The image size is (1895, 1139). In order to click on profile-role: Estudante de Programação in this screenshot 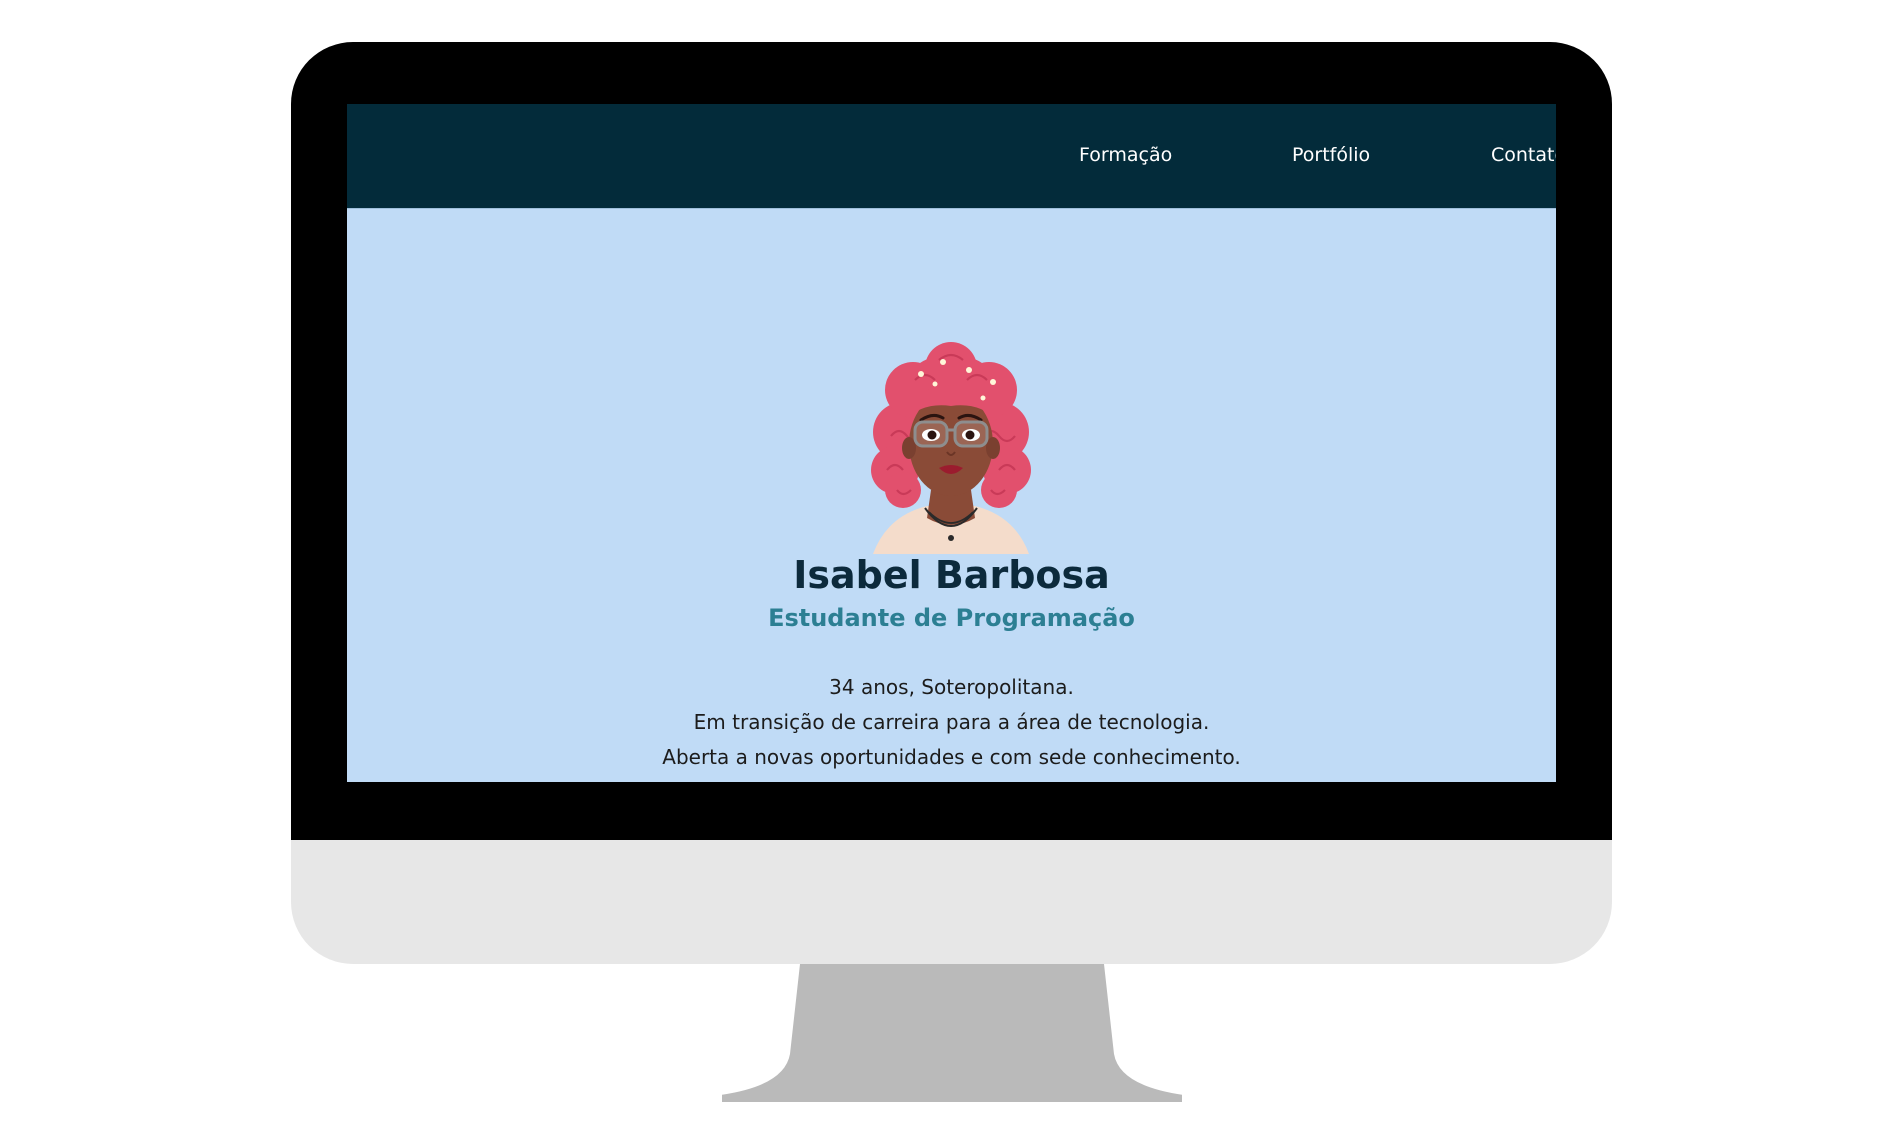, I will do `click(951, 618)`.